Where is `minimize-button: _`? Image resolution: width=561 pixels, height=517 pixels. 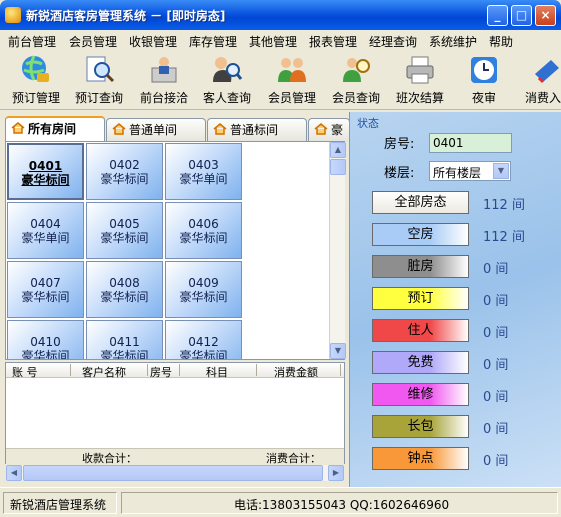
minimize-button: _ is located at coordinates (497, 15).